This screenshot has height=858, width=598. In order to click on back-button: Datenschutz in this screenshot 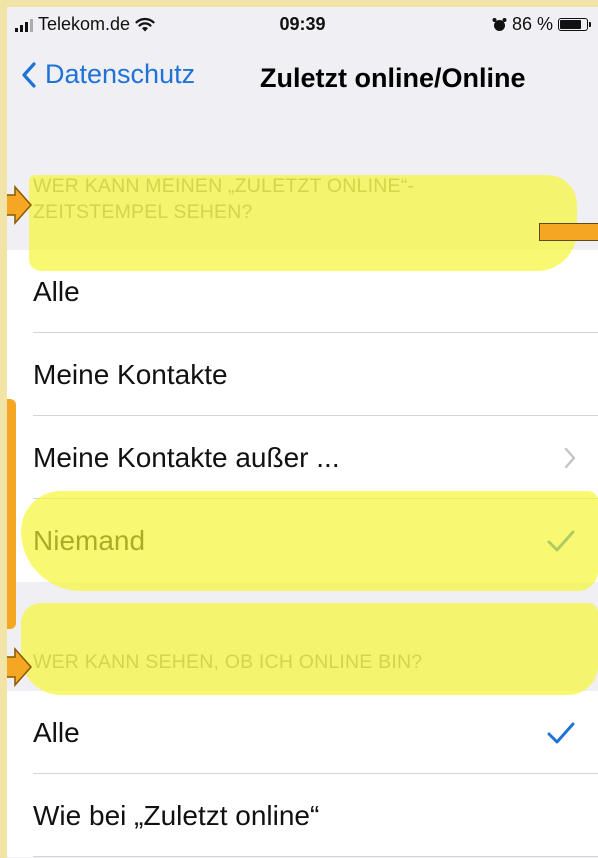, I will do `click(108, 74)`.